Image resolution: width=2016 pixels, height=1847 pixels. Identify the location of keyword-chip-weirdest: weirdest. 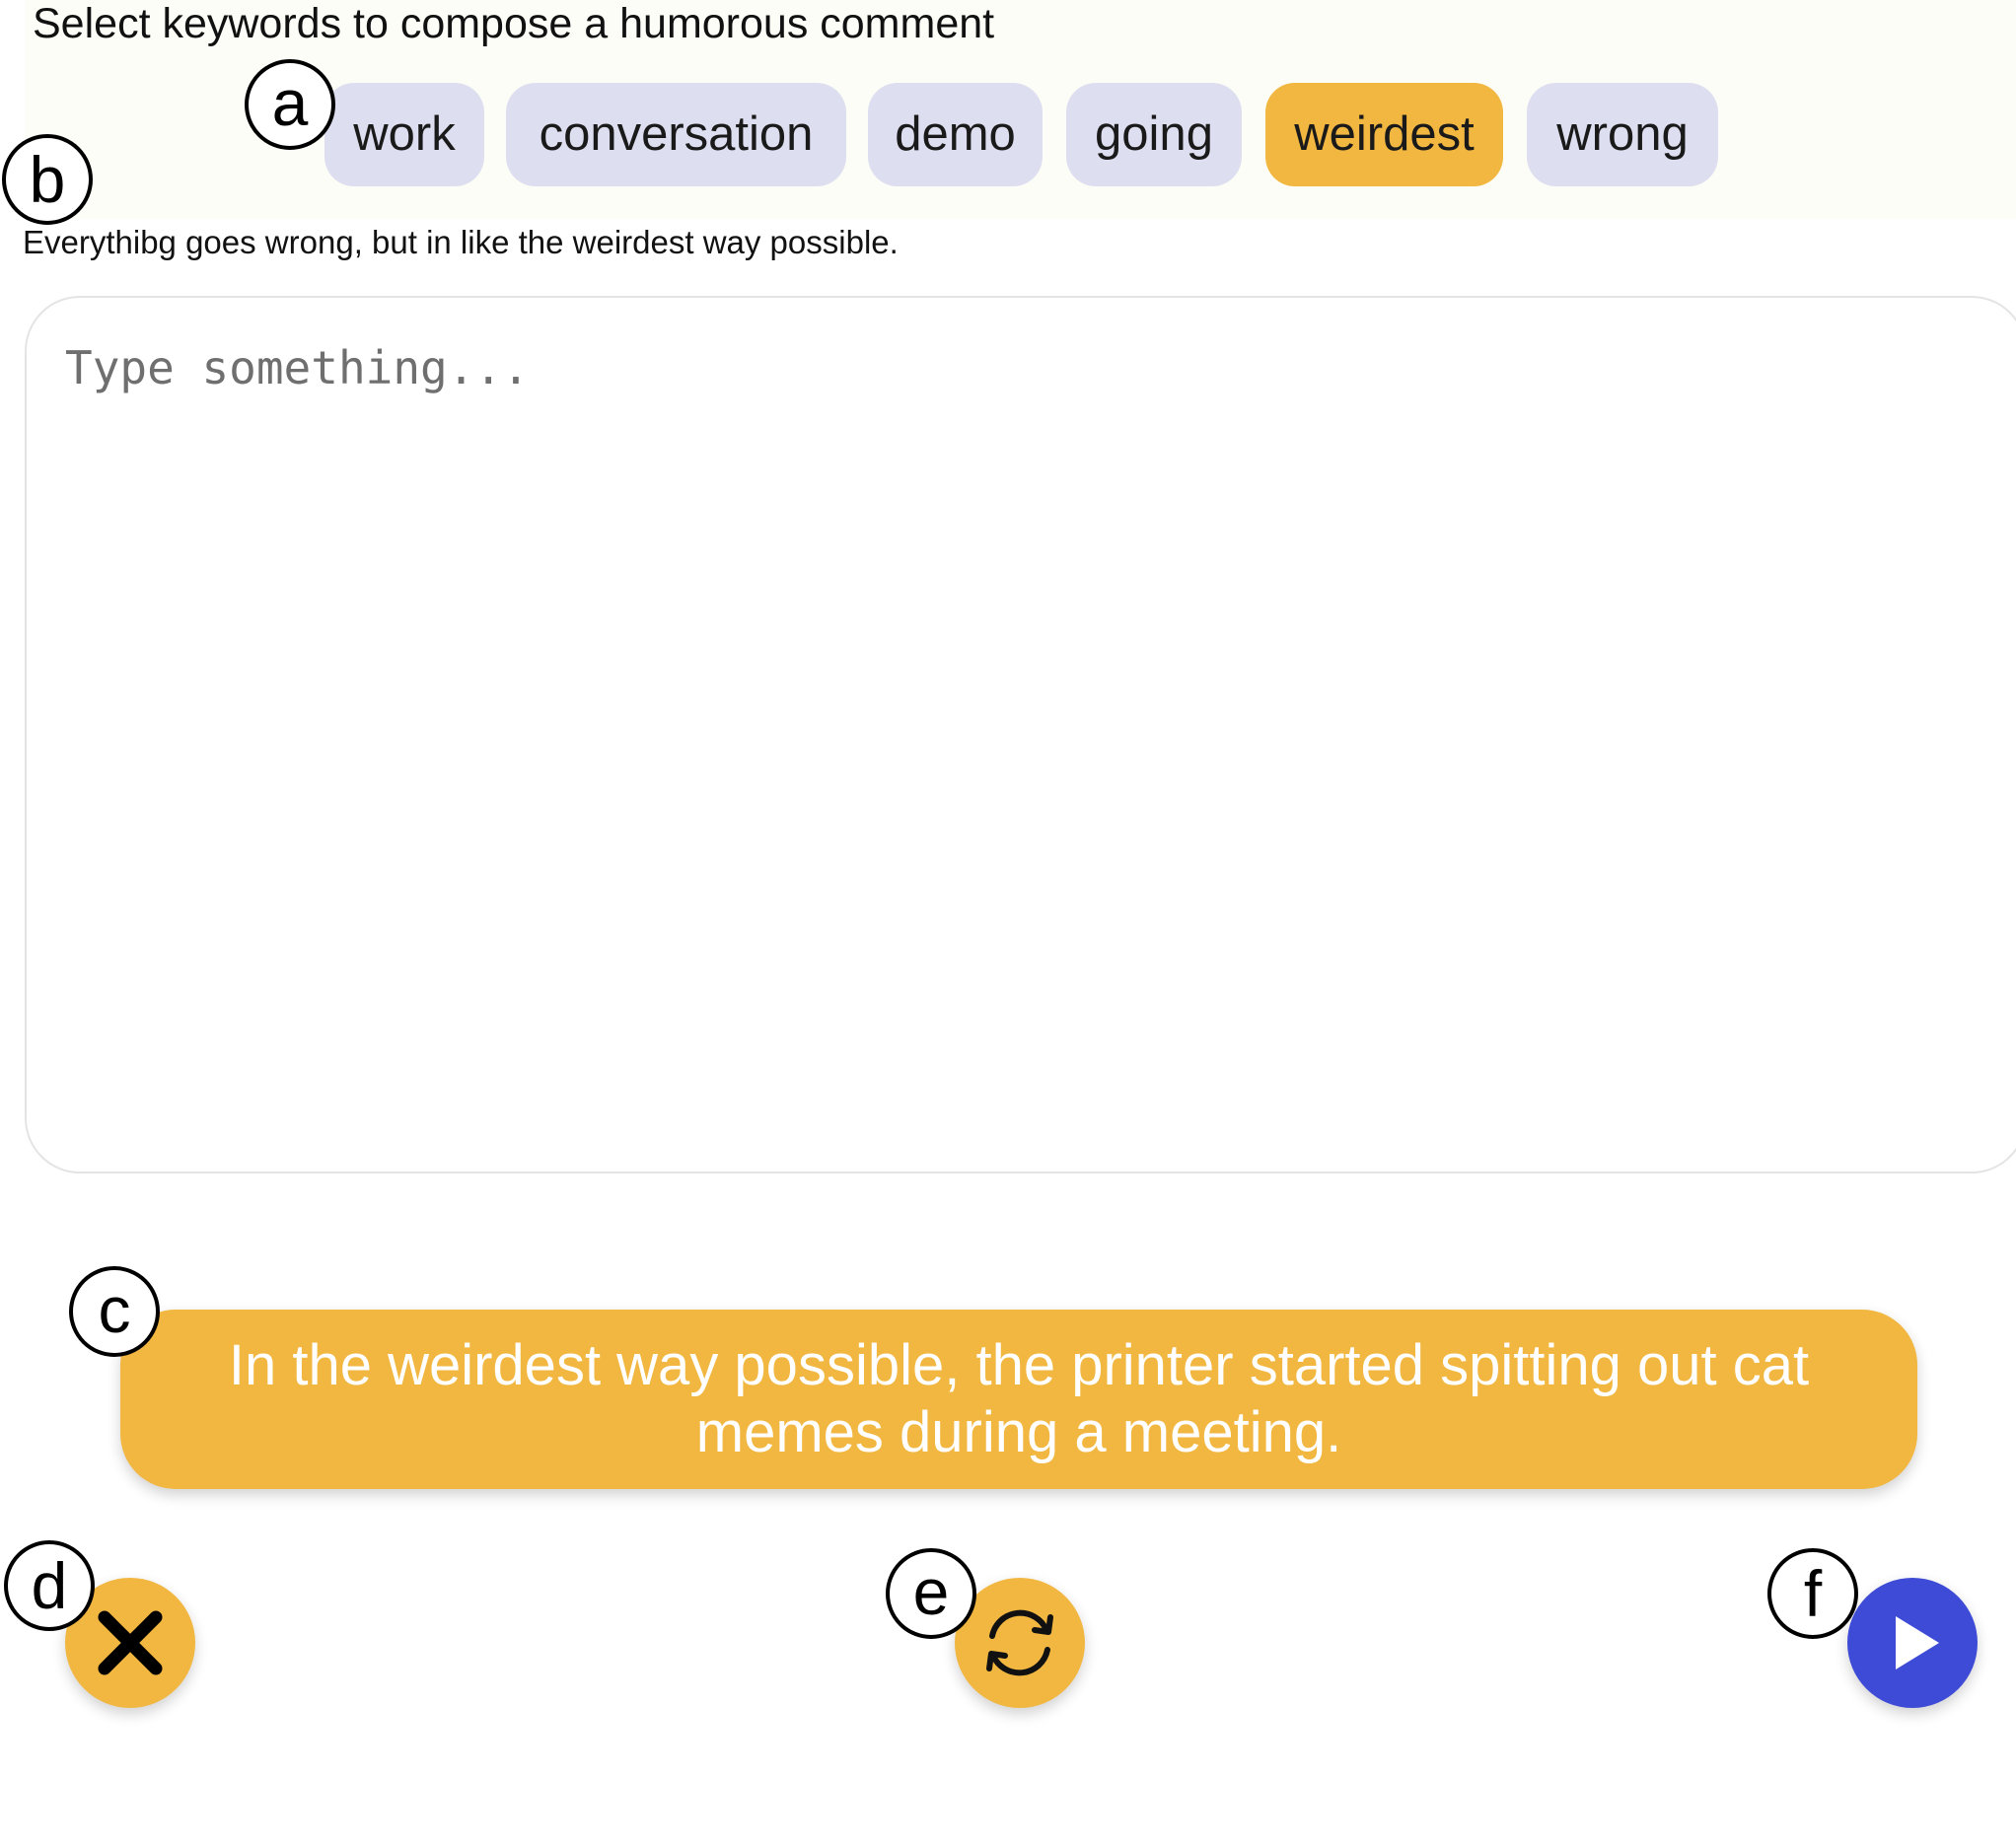
(1384, 134).